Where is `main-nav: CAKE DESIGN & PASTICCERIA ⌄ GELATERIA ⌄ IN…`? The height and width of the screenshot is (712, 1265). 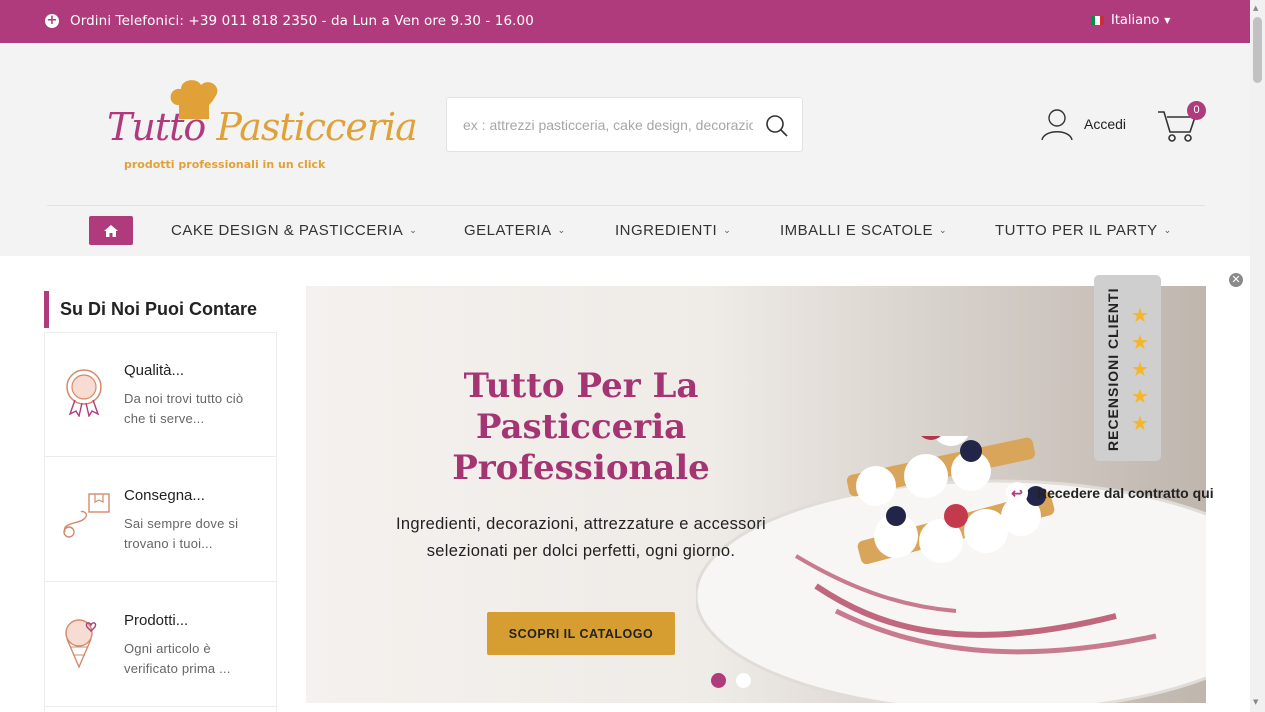
main-nav: CAKE DESIGN & PASTICCERIA ⌄ GELATERIA ⌄ IN… is located at coordinates (625, 231).